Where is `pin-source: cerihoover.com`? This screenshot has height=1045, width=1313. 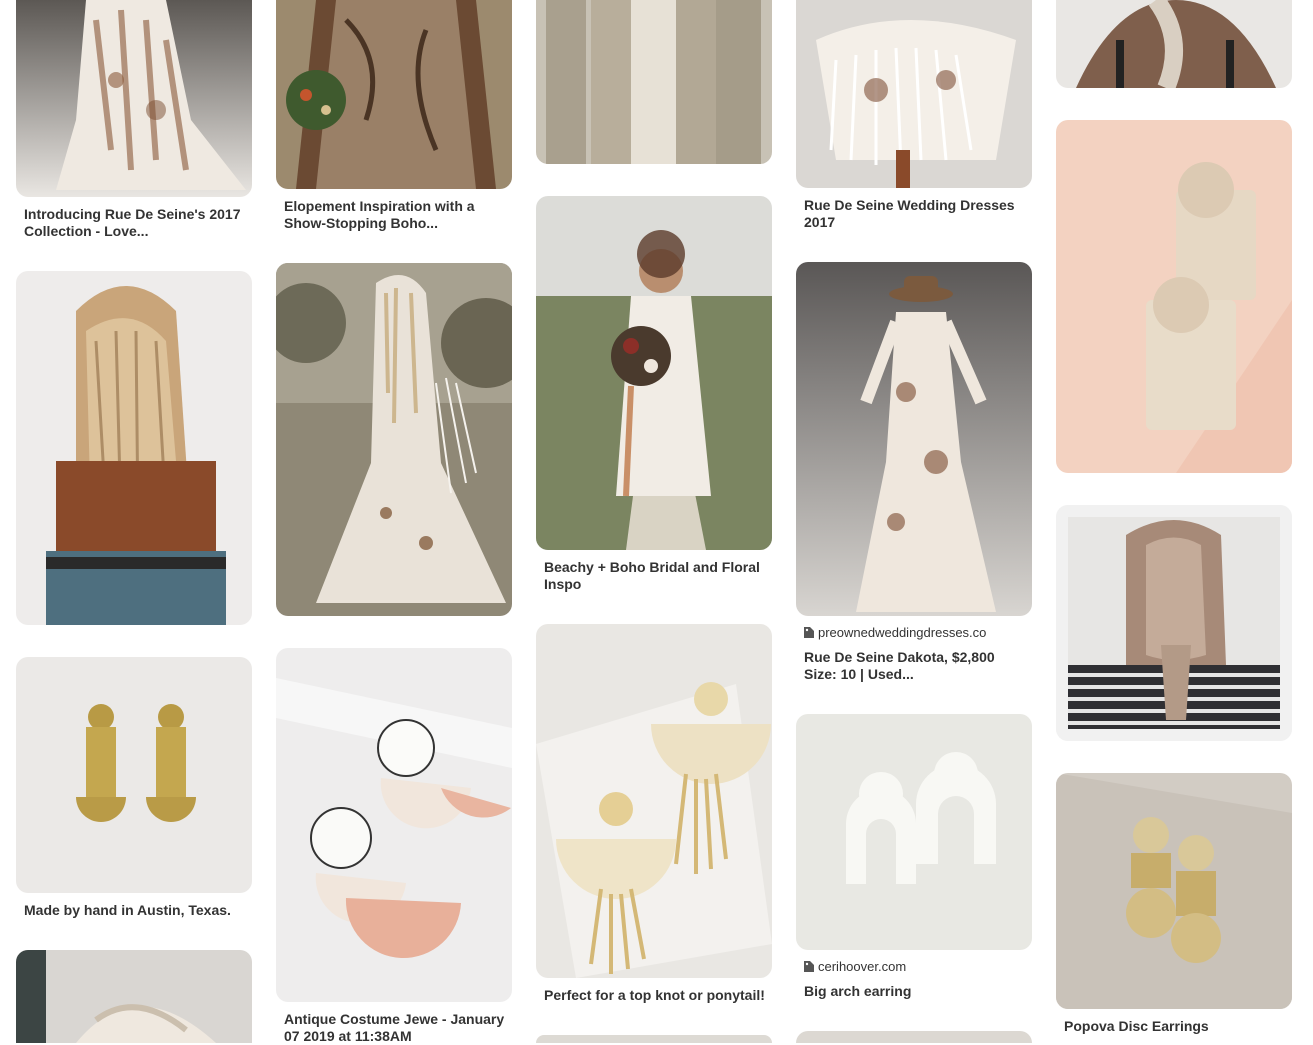
pin-source: cerihoover.com is located at coordinates (855, 966).